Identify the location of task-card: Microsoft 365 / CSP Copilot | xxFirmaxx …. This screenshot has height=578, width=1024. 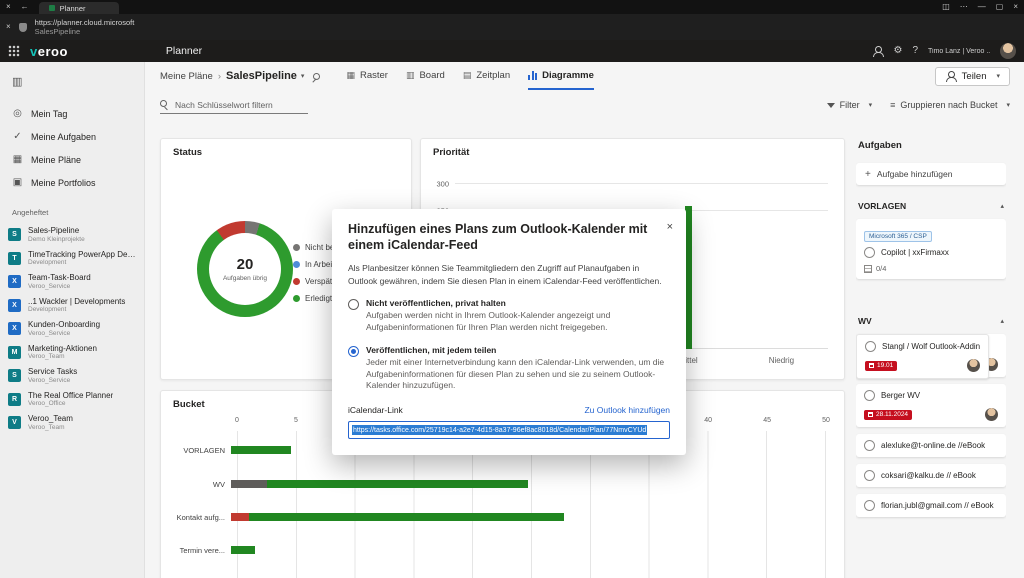
(931, 249).